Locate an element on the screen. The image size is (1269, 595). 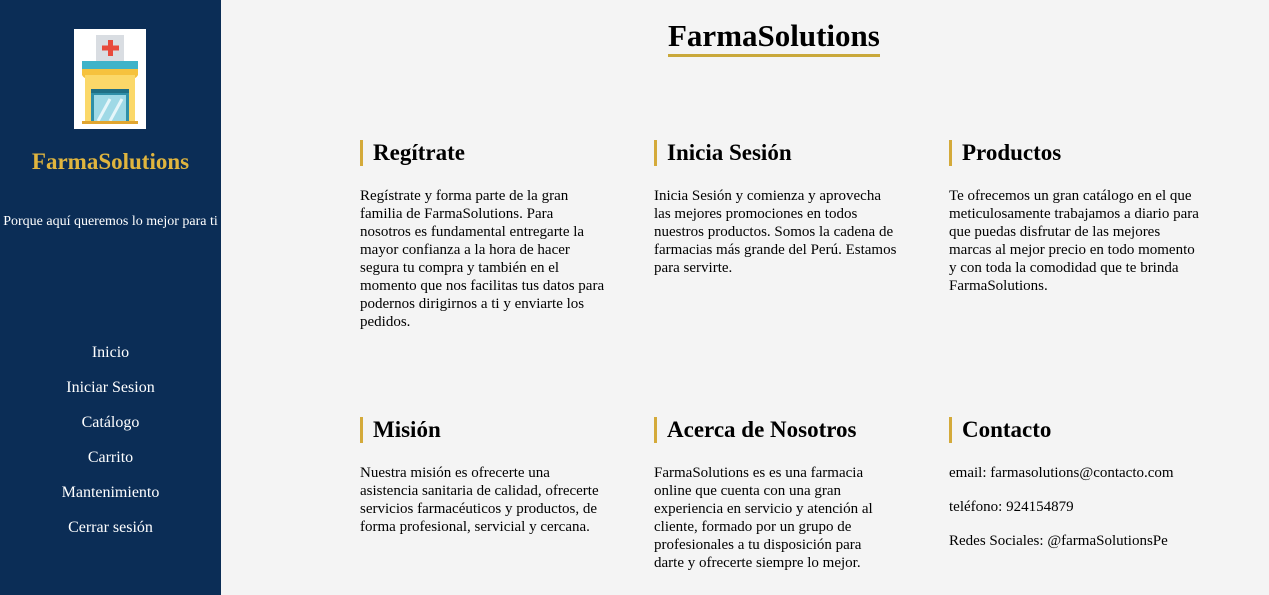
card-title: Inicia Sesión is located at coordinates (776, 153).